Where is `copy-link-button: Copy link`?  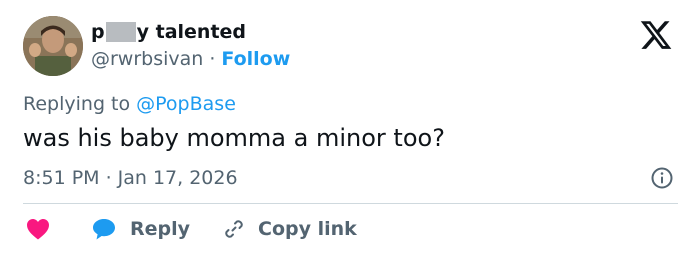 copy-link-button: Copy link is located at coordinates (289, 229).